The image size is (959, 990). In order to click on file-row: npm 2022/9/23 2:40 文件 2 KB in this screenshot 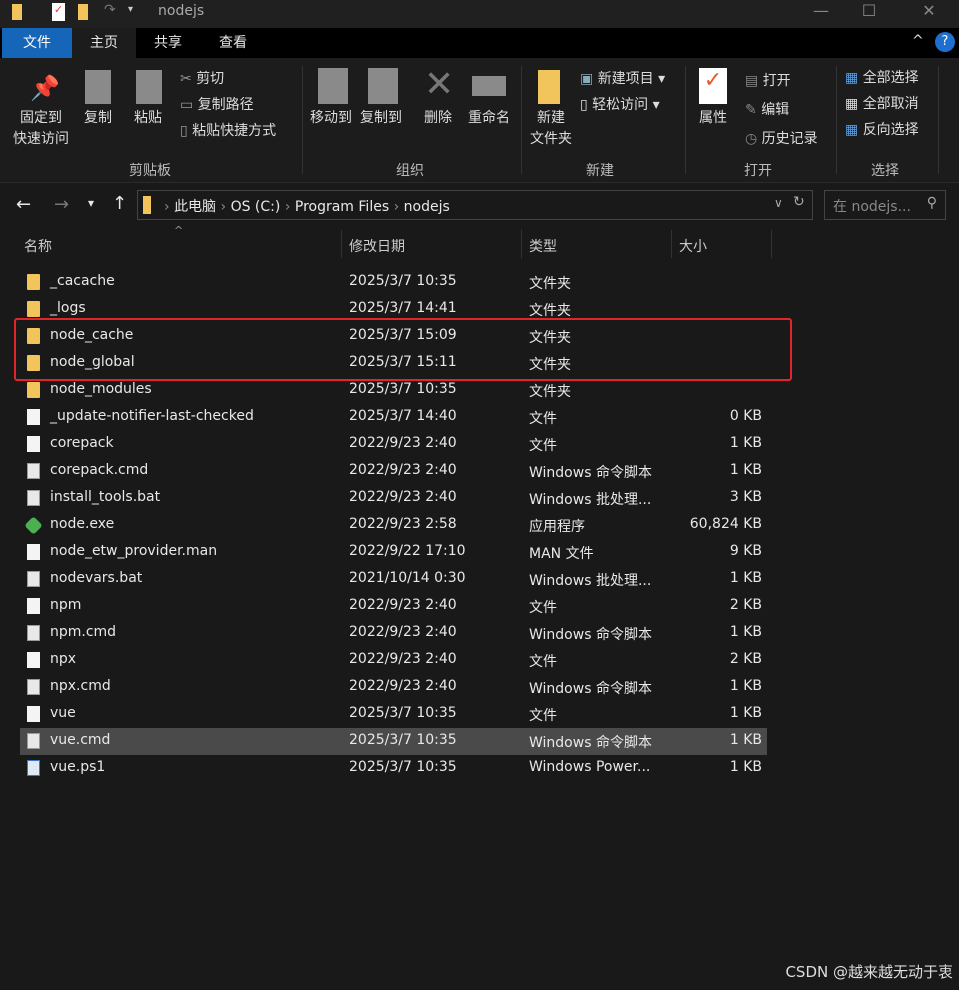, I will do `click(393, 606)`.